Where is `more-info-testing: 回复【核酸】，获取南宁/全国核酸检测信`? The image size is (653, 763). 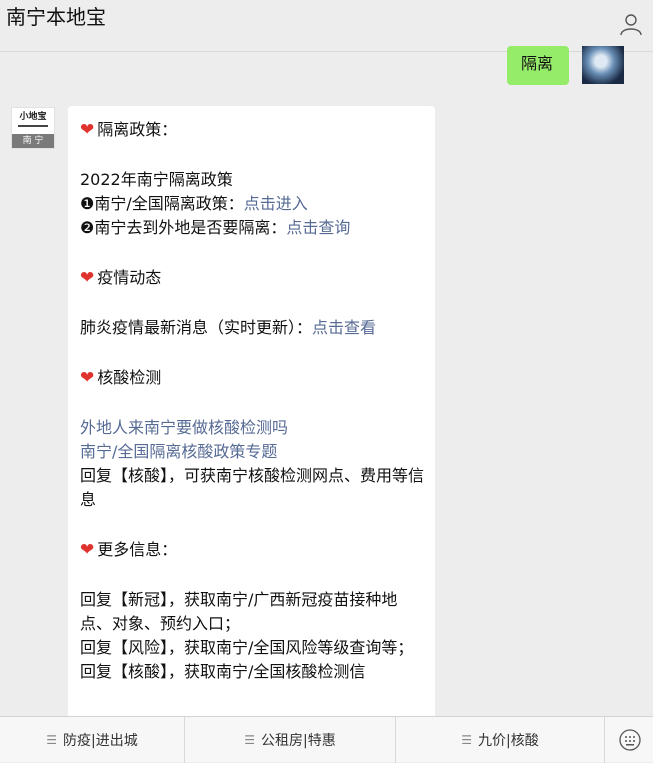 more-info-testing: 回复【核酸】，获取南宁/全国核酸检测信 is located at coordinates (223, 671).